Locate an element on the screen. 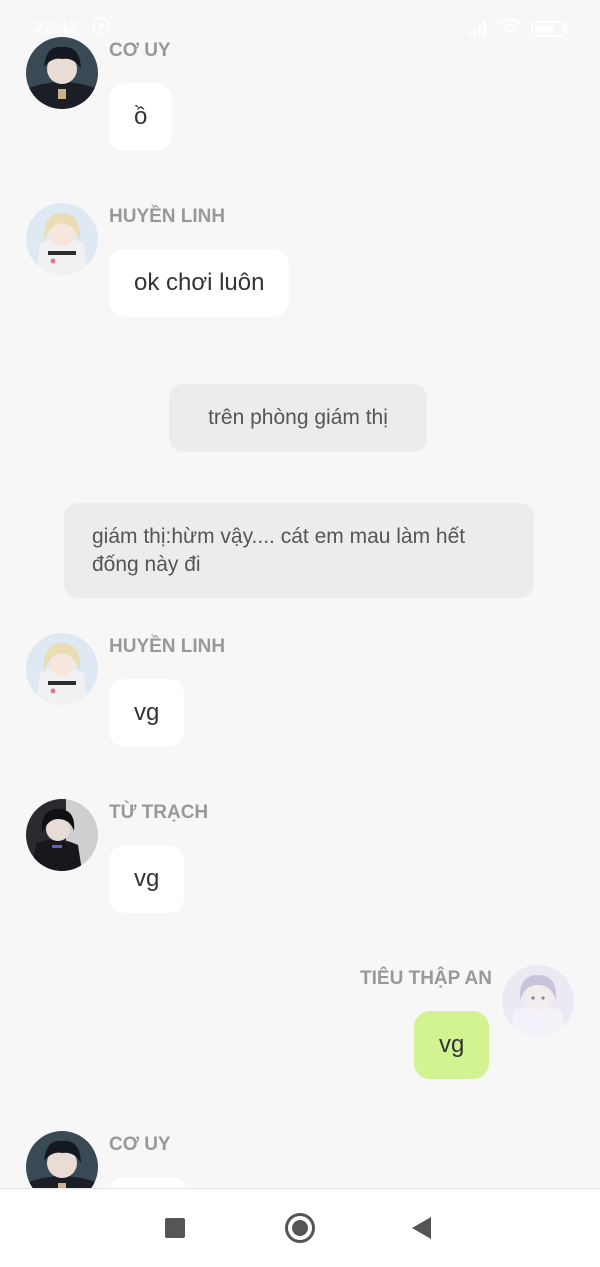  home-circle-icon is located at coordinates (300, 1228).